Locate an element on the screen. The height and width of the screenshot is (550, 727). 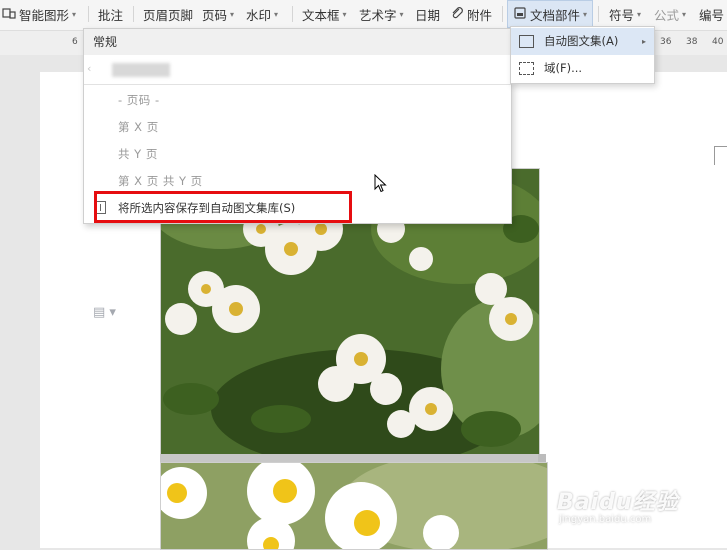
menu-item-page-number: - 页码 - is located at coordinates (139, 100).